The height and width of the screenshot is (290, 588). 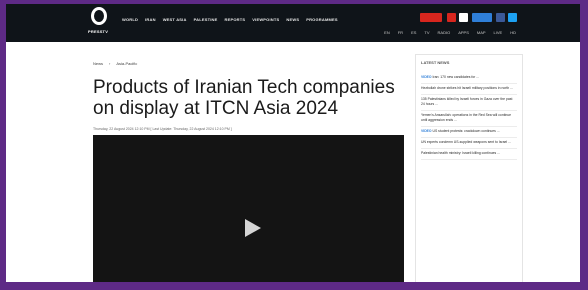 I want to click on breadcrumb-item: Asia-Pacific, so click(x=126, y=63).